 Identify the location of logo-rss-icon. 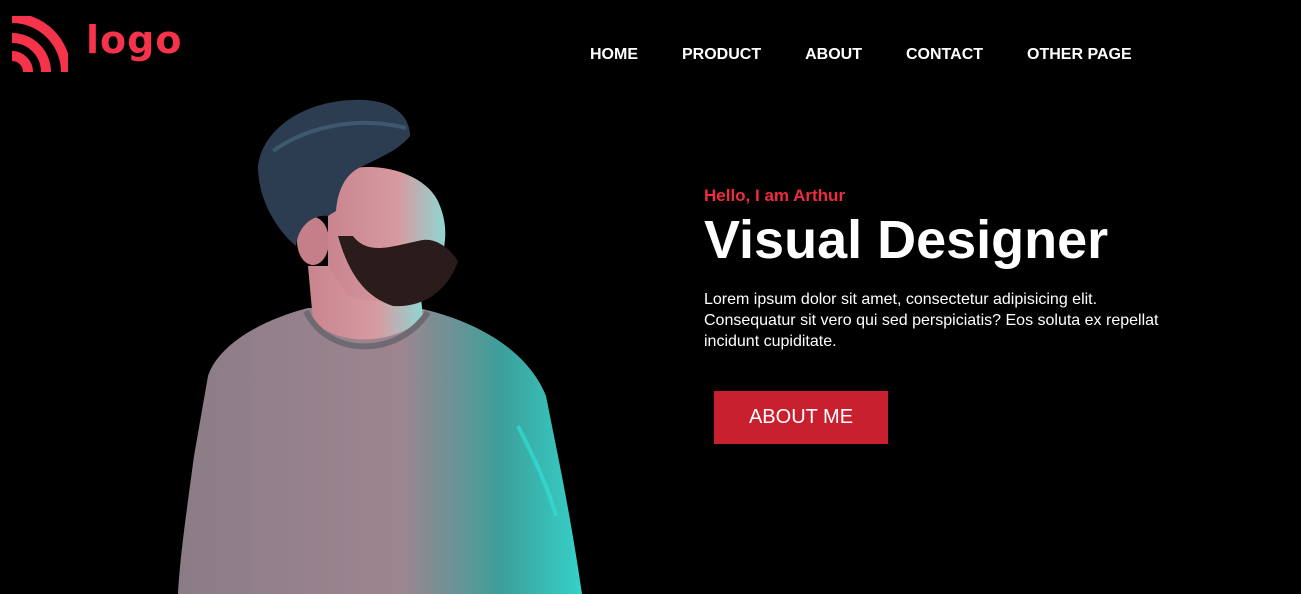
(39, 44).